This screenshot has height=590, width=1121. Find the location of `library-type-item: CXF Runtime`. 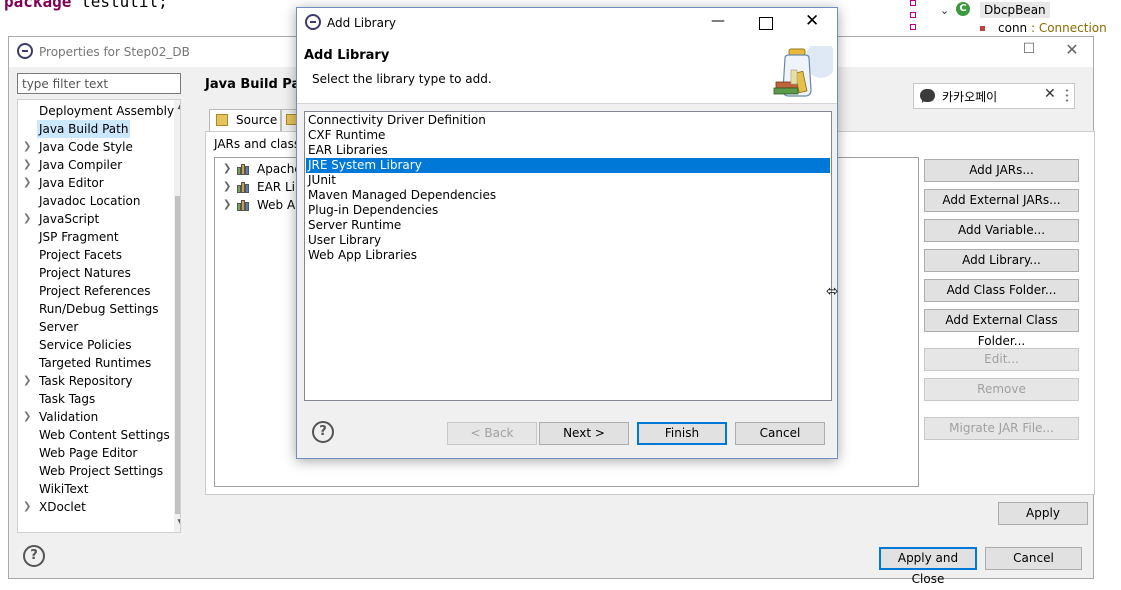

library-type-item: CXF Runtime is located at coordinates (568, 135).